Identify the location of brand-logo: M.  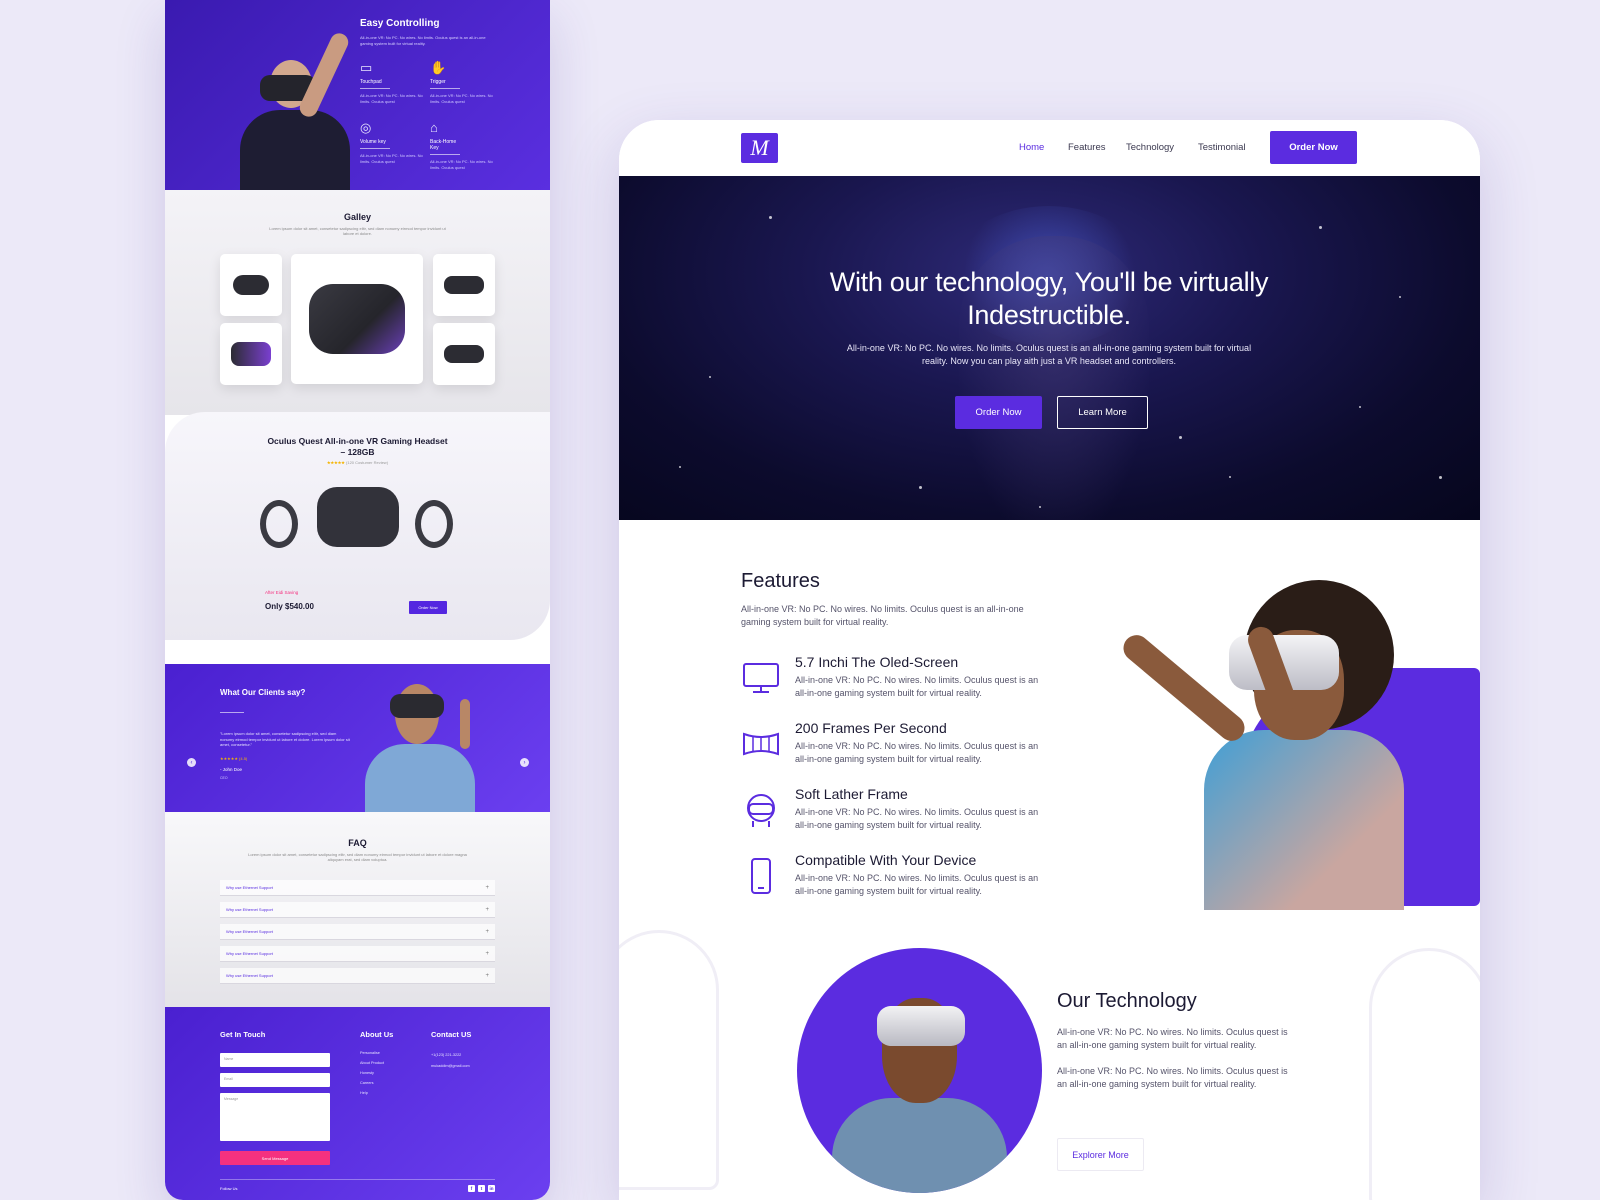
(759, 148).